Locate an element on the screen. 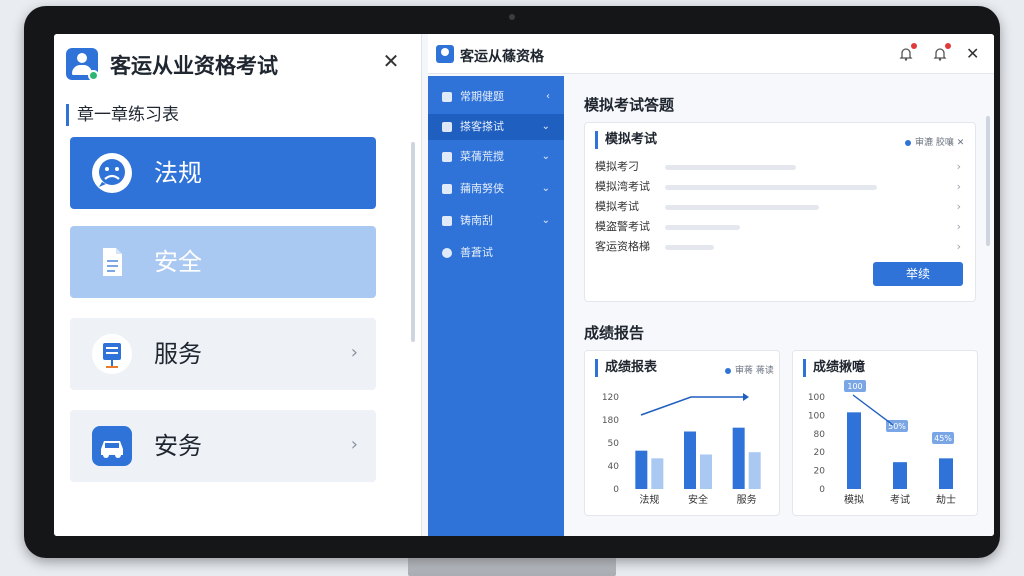  sidebar-item-4: 蒱南努侠 ⌄ is located at coordinates (496, 189).